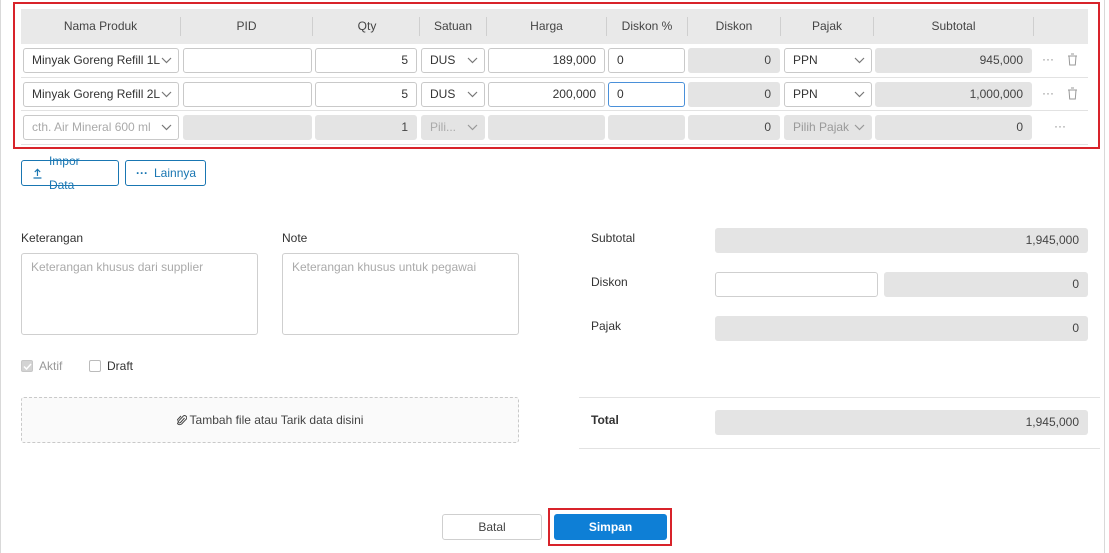  I want to click on aktif-checkbox: Aktif, so click(41, 366).